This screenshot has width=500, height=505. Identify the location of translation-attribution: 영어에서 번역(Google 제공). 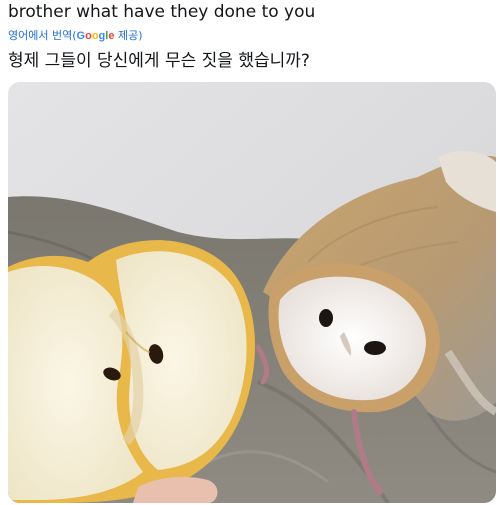
(75, 35).